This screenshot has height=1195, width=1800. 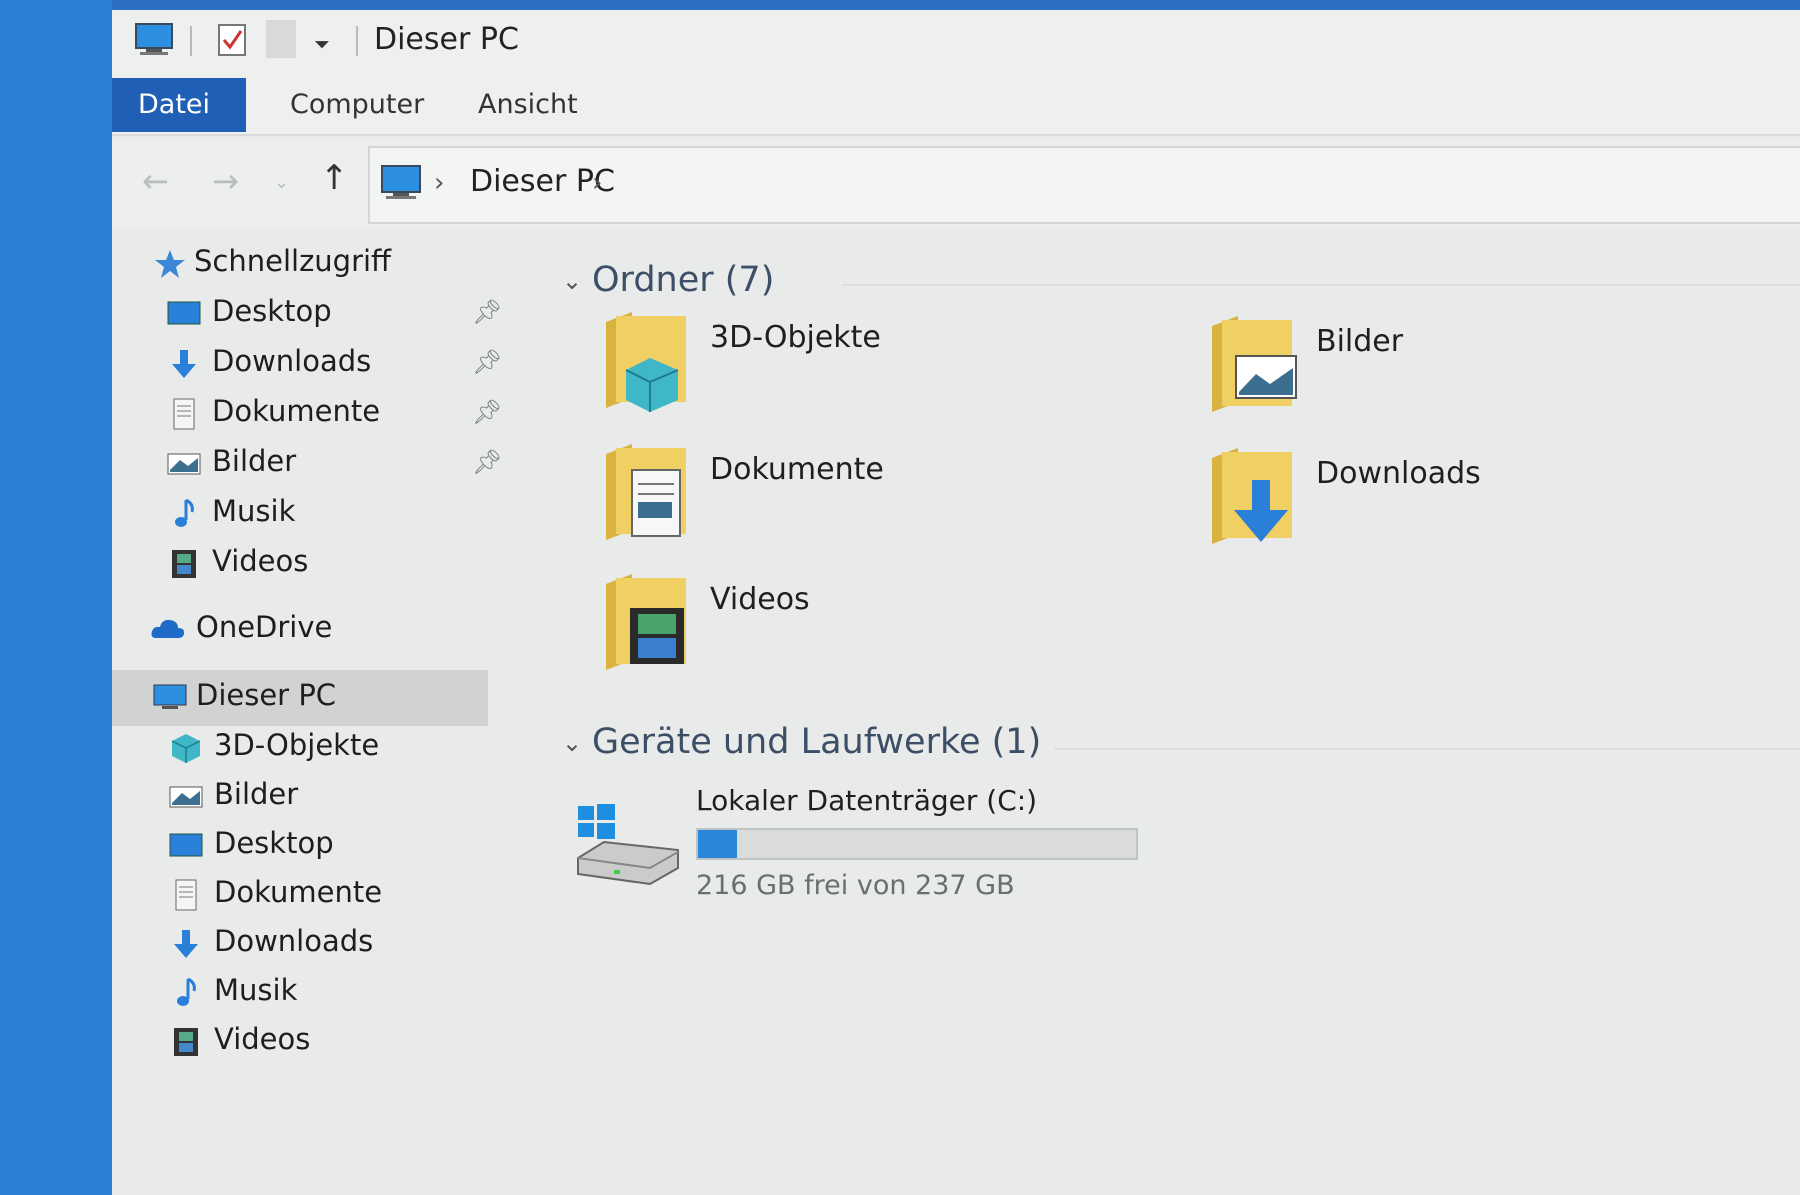 I want to click on title-separator, so click(x=357, y=41).